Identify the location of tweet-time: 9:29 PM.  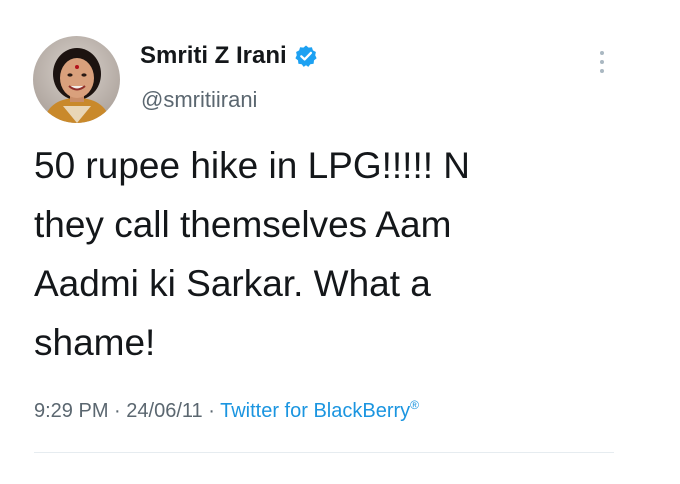
(71, 411).